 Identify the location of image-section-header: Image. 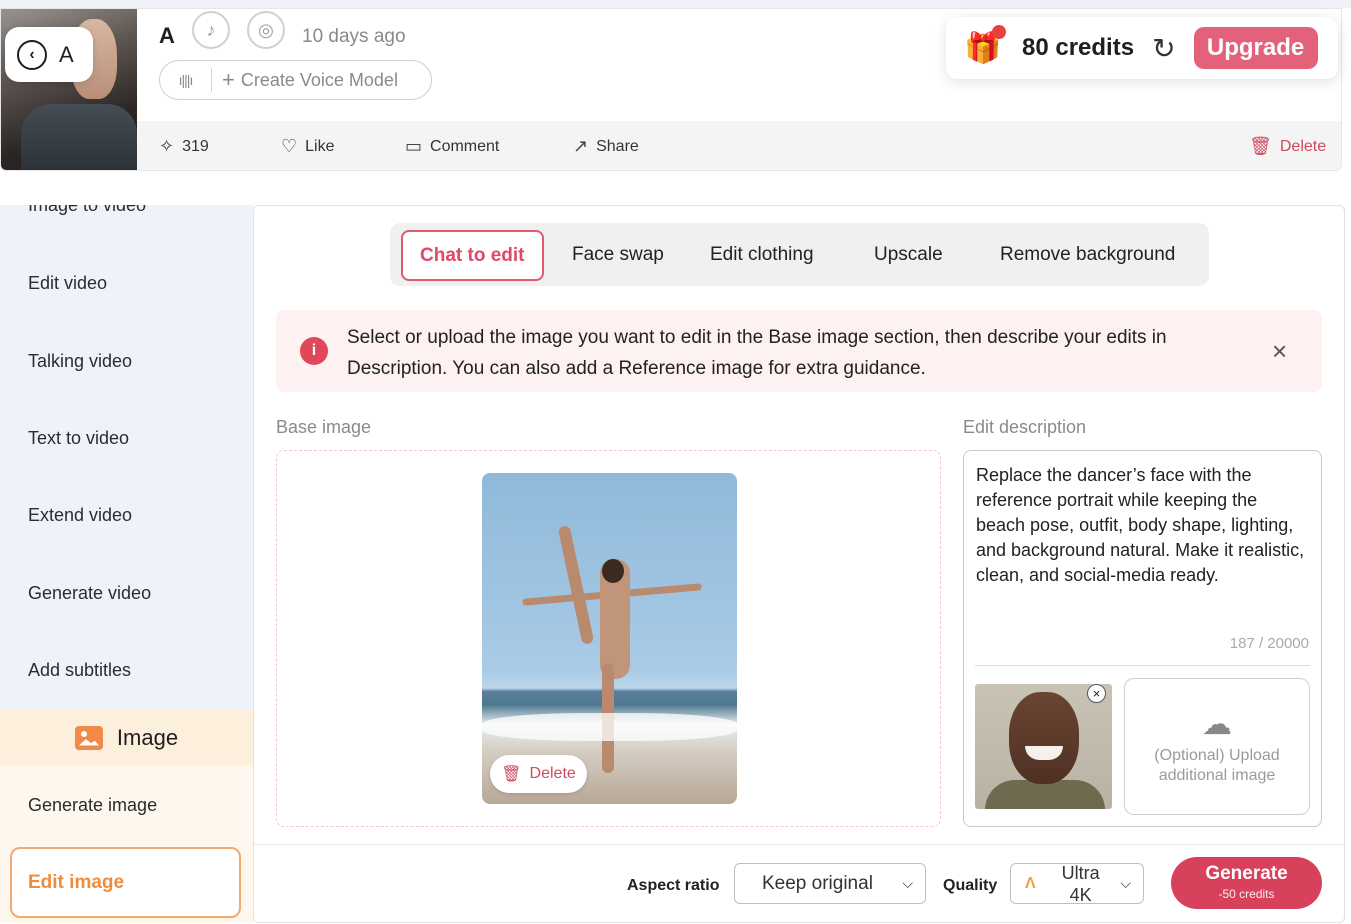
(126, 737).